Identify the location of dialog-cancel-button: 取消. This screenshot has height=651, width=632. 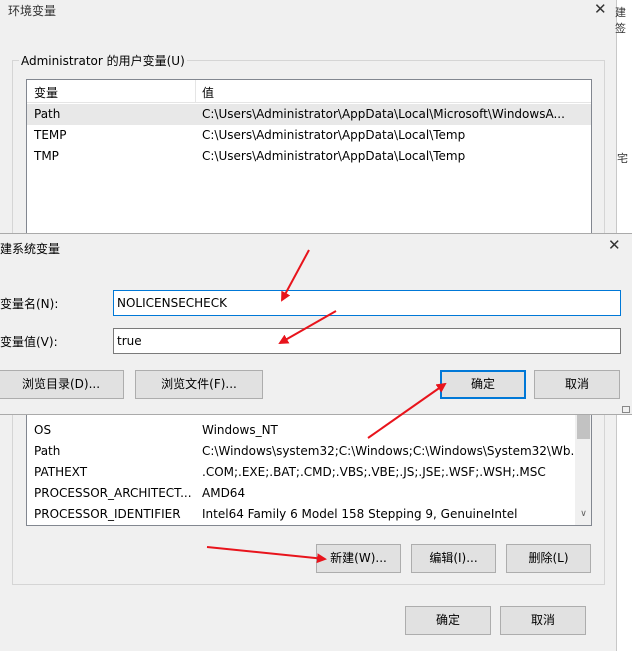
(577, 384).